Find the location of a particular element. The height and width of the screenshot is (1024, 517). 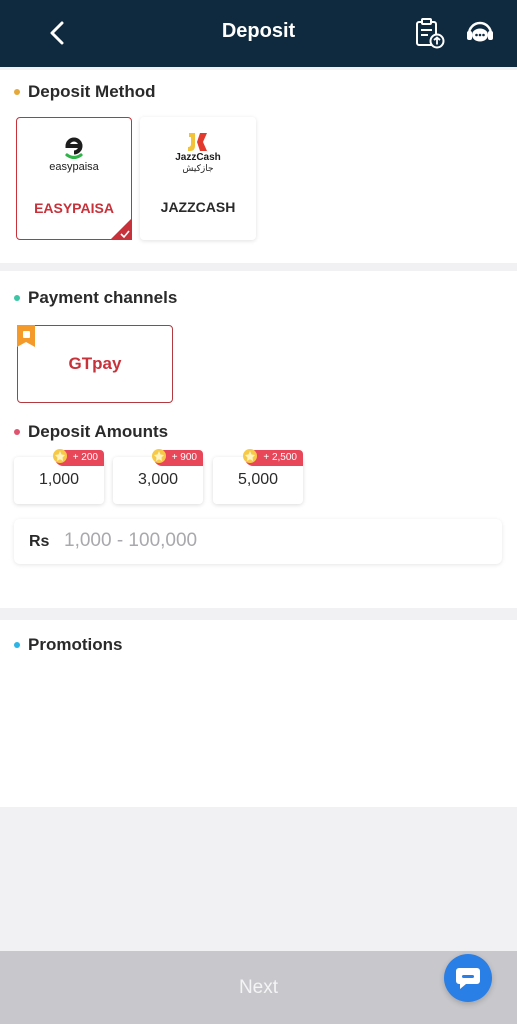

amount-input is located at coordinates (274, 541).